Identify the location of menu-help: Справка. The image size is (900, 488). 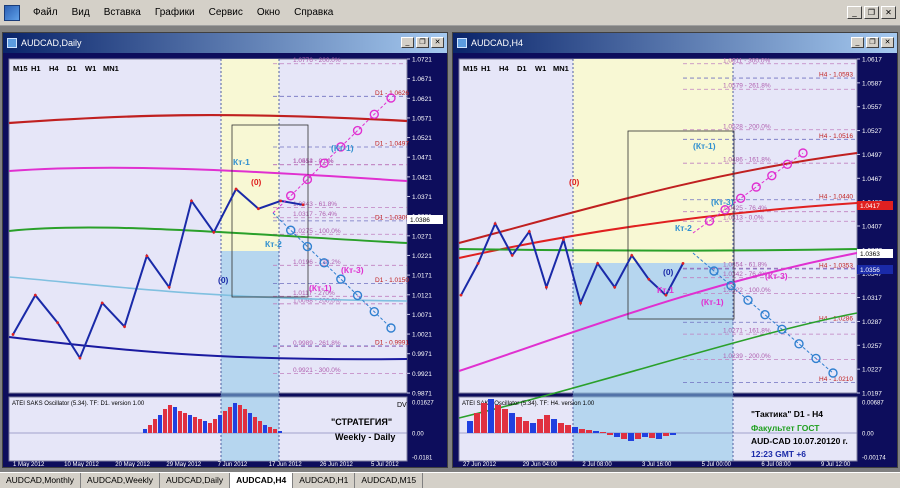
(313, 13).